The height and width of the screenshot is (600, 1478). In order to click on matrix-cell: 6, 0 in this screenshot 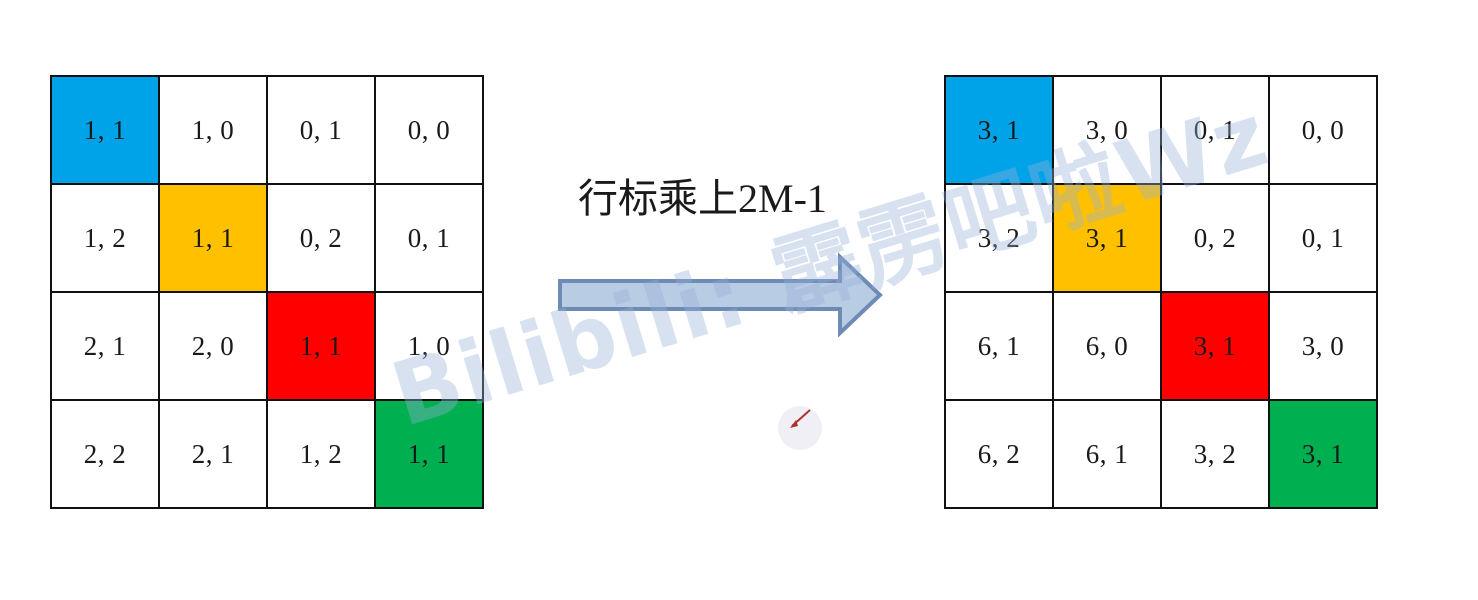, I will do `click(1107, 346)`.